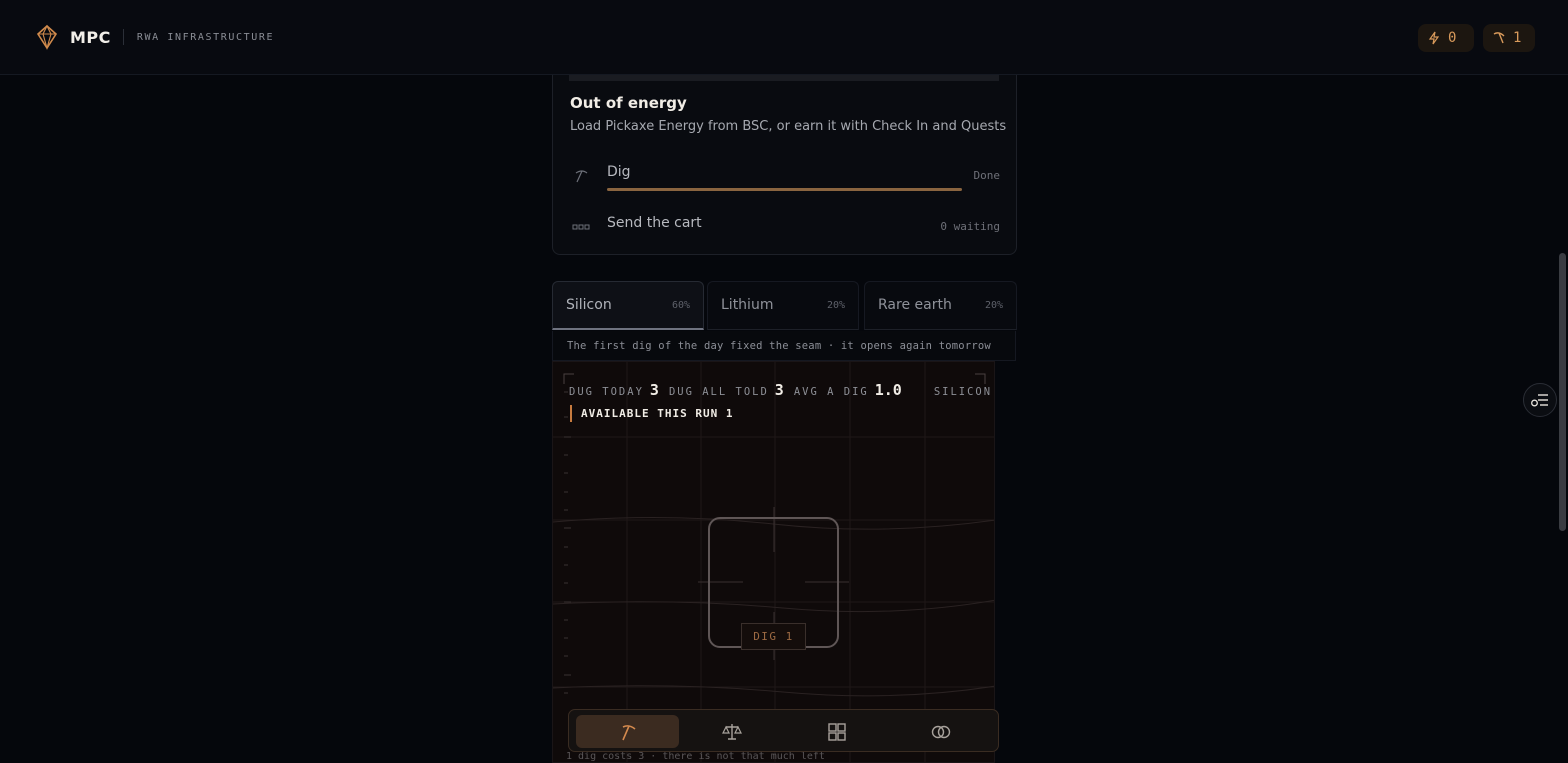  I want to click on tab-label: Silicon, so click(589, 305).